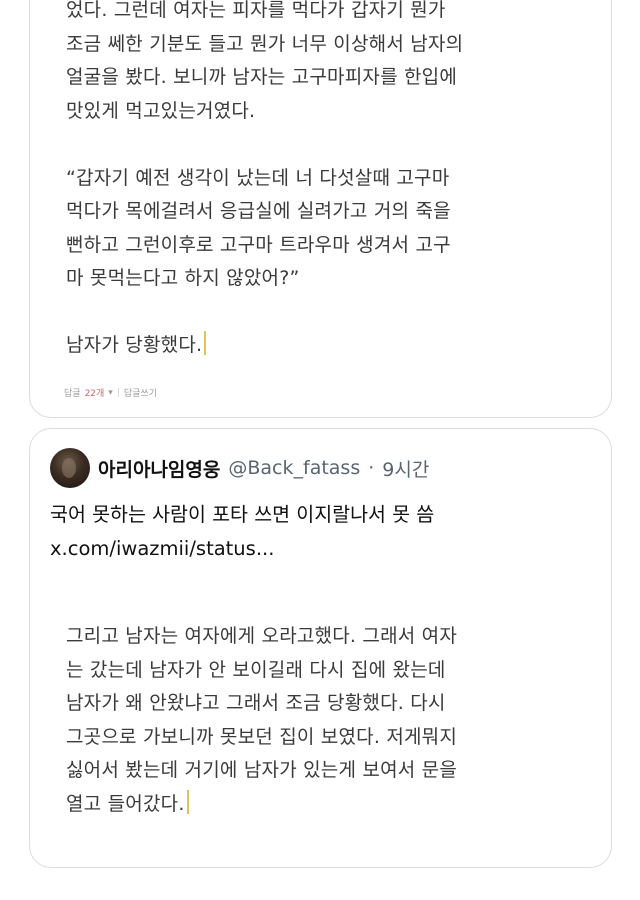  I want to click on text-line: 남자가 당황했다., so click(134, 345).